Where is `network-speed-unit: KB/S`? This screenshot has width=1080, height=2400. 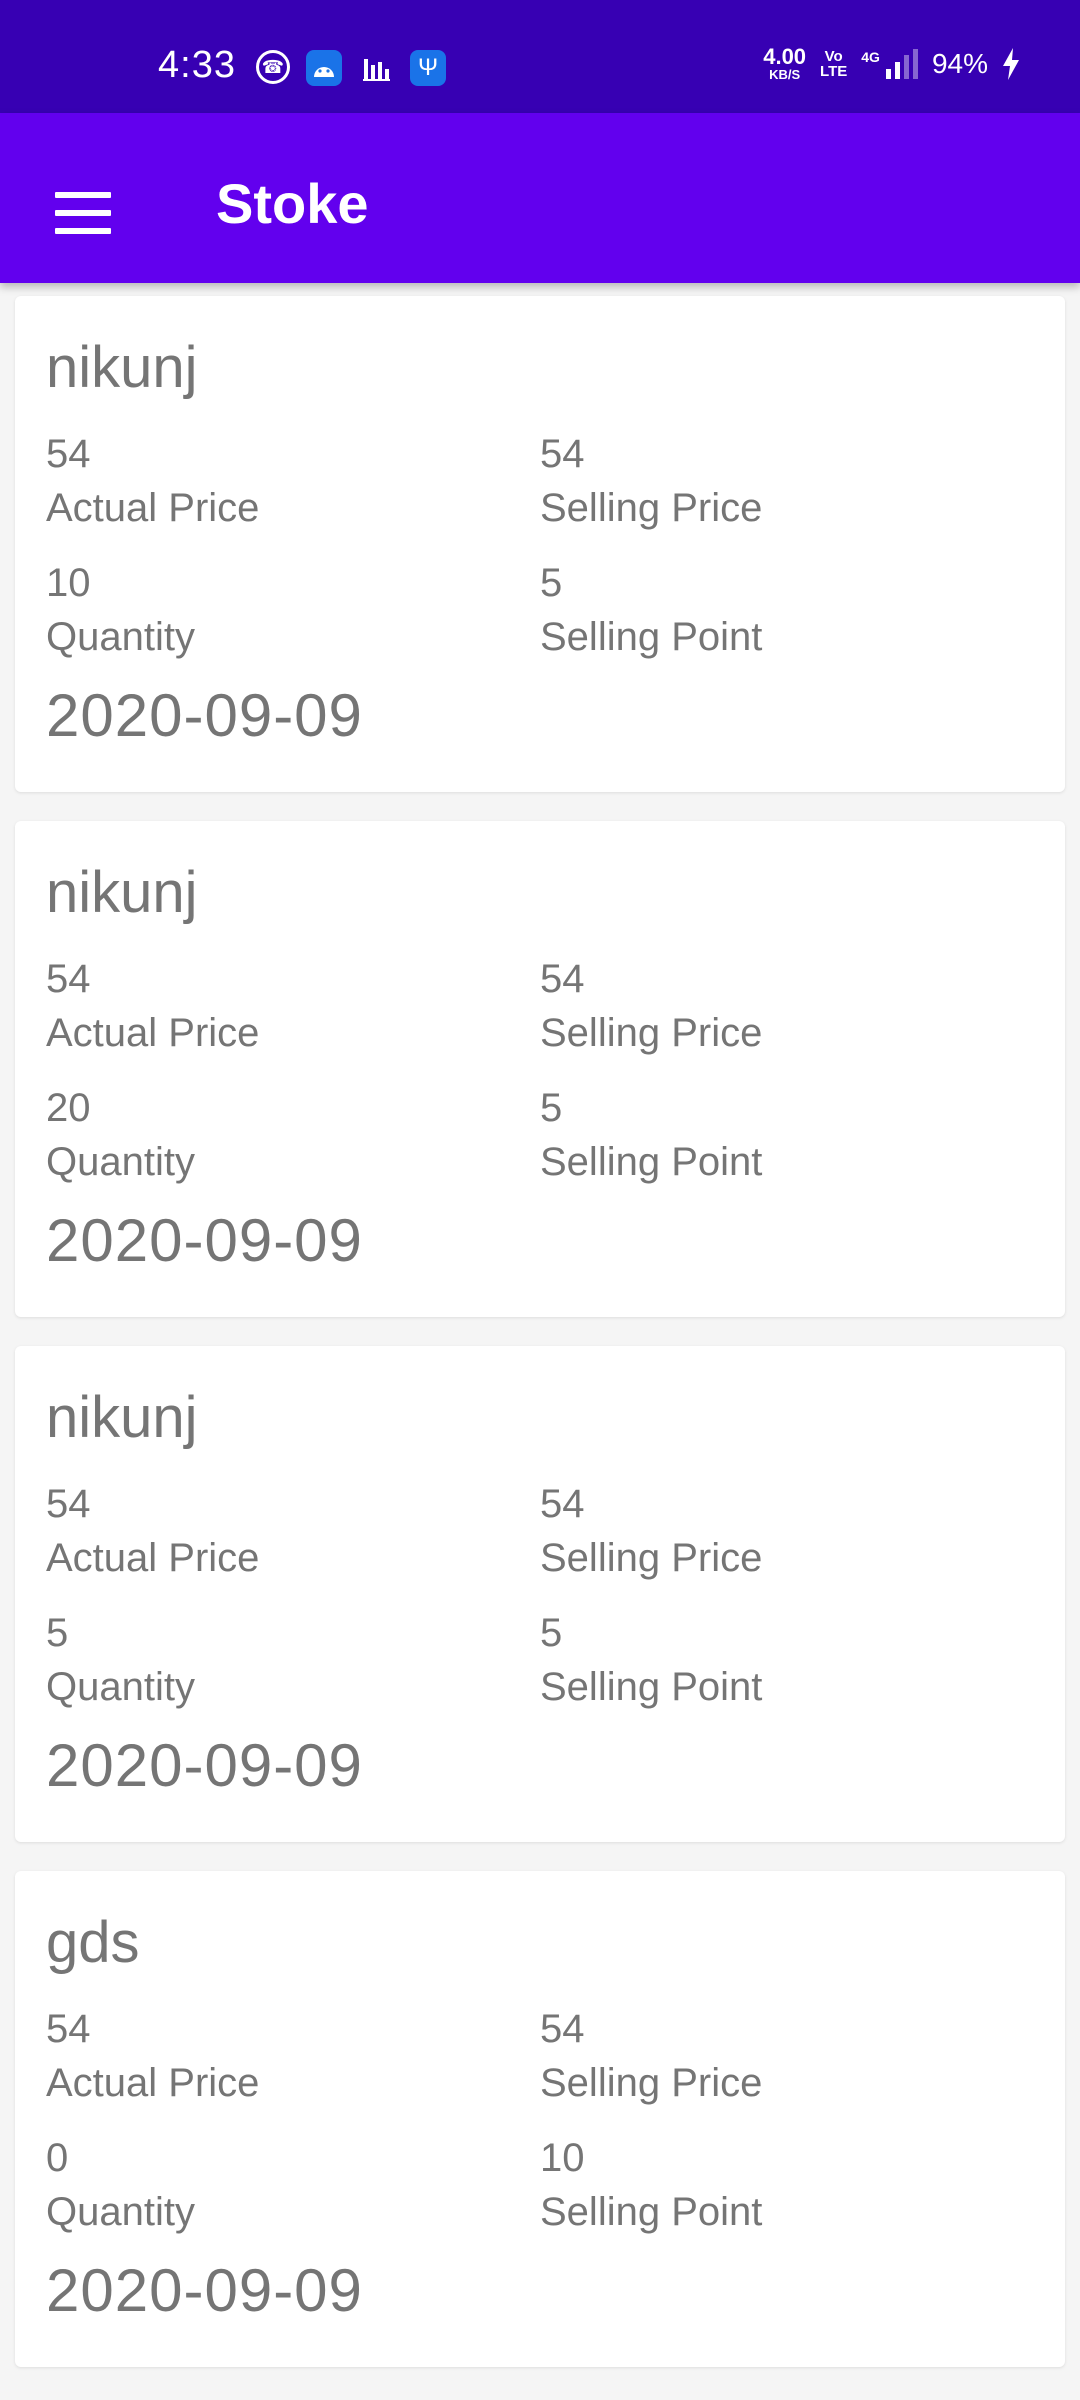
network-speed-unit: KB/S is located at coordinates (785, 74).